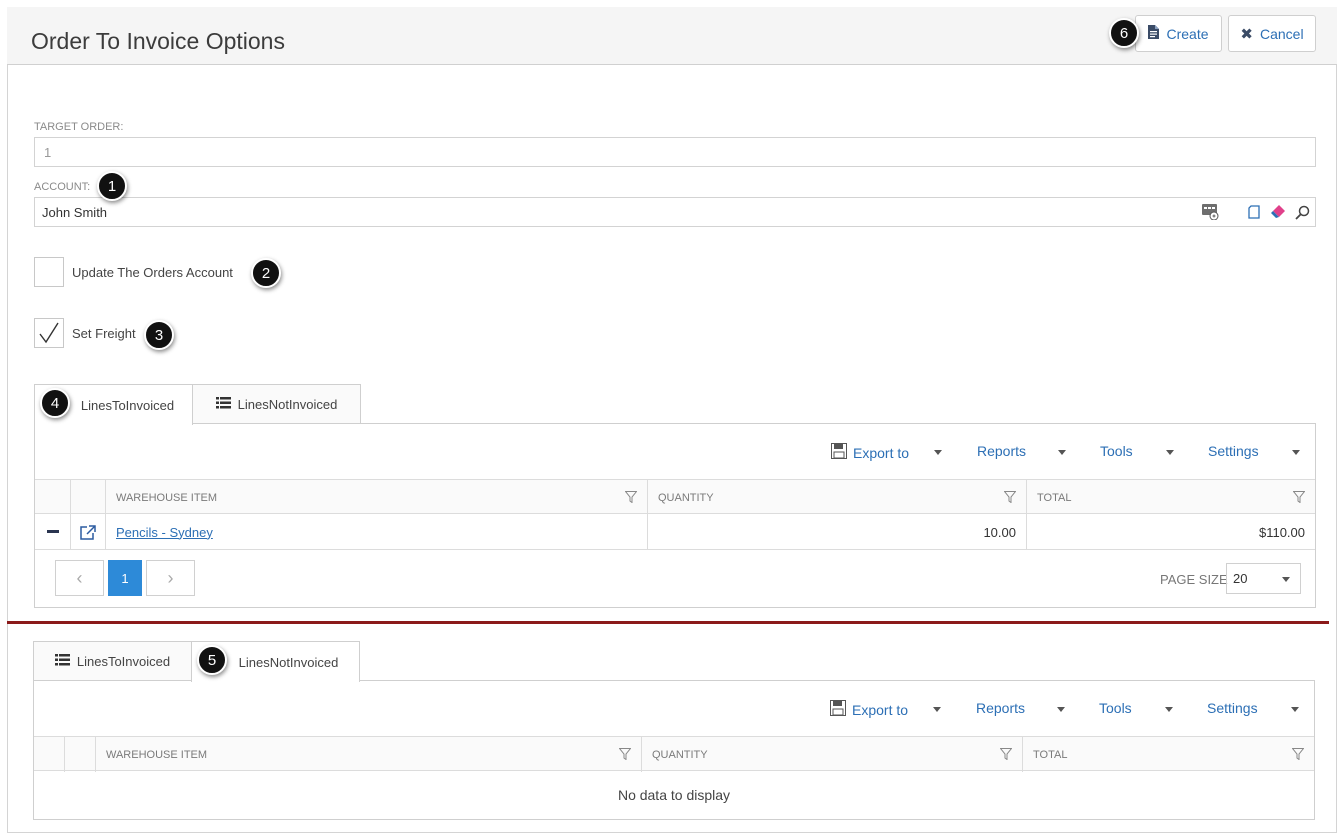 Image resolution: width=1343 pixels, height=838 pixels. I want to click on document-icon, so click(1154, 33).